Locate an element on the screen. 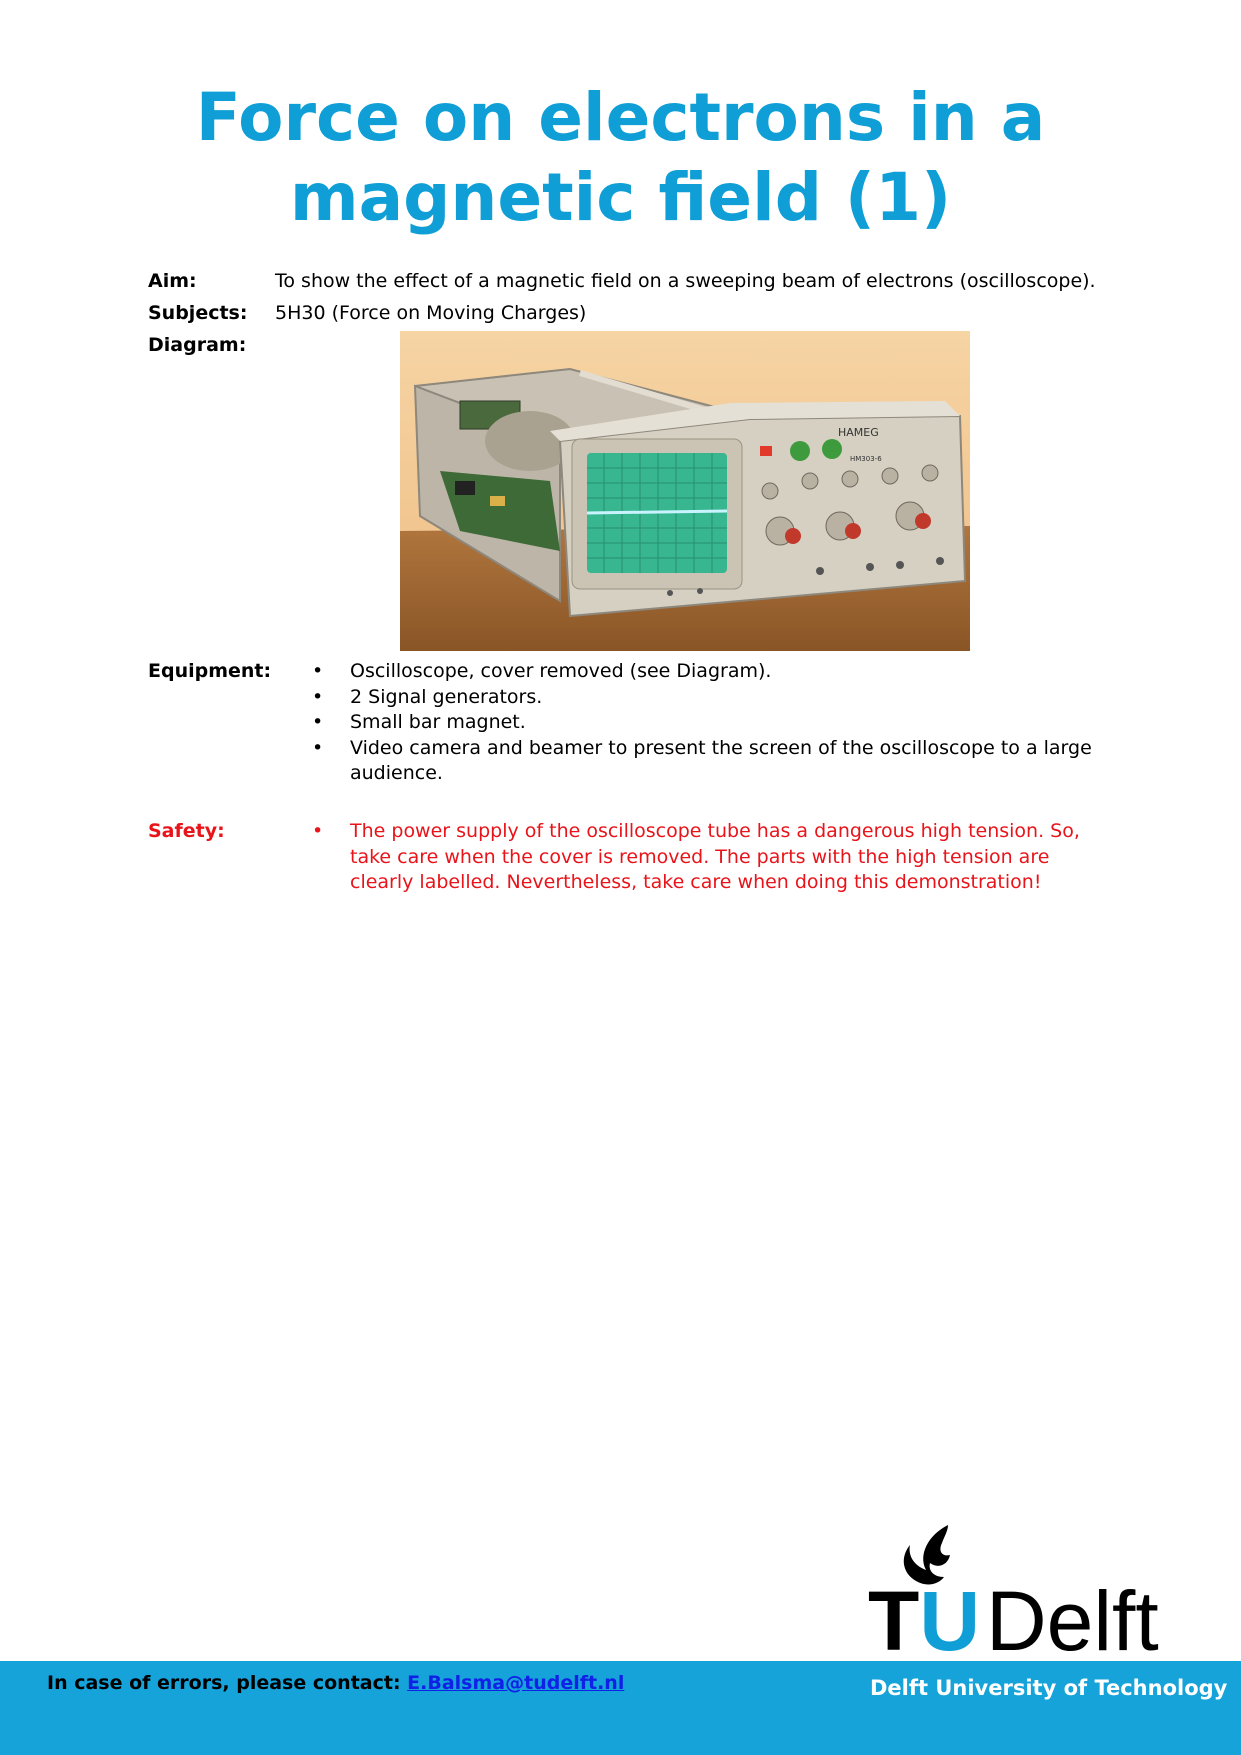 Image resolution: width=1241 pixels, height=1755 pixels. logo-tu: TU is located at coordinates (924, 1615).